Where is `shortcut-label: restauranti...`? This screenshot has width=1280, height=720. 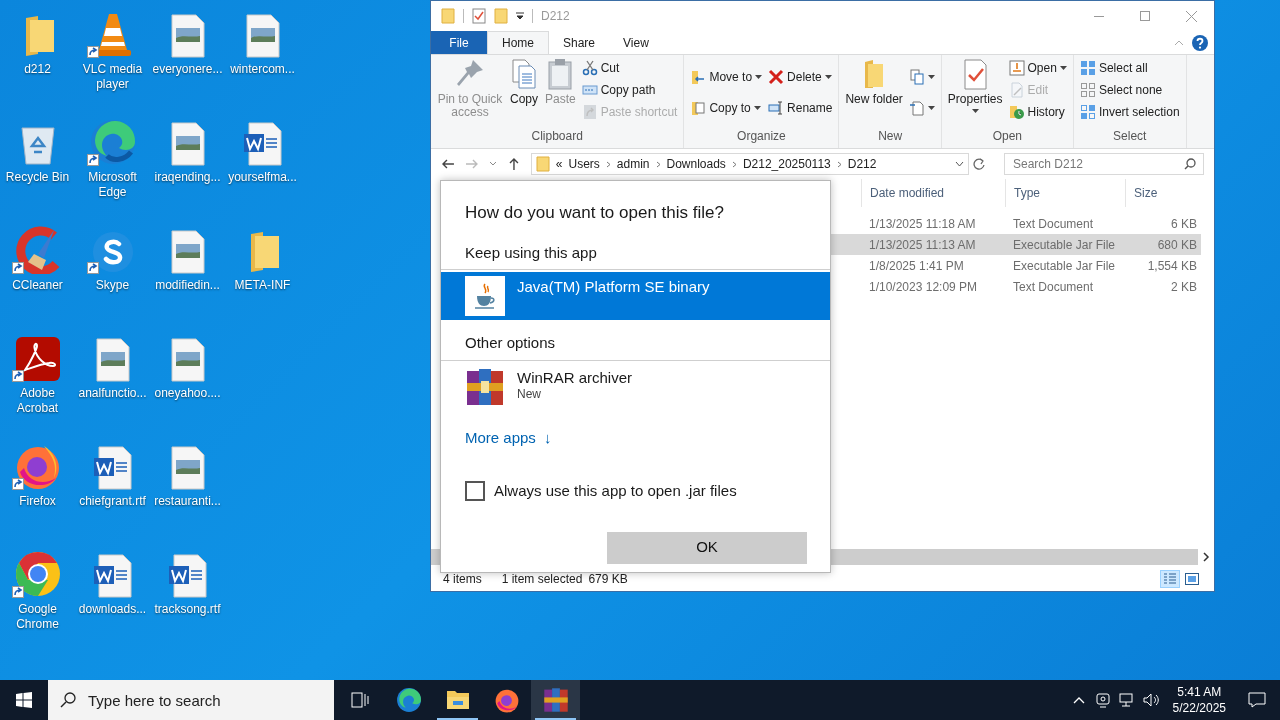
shortcut-label: restauranti... is located at coordinates (187, 501).